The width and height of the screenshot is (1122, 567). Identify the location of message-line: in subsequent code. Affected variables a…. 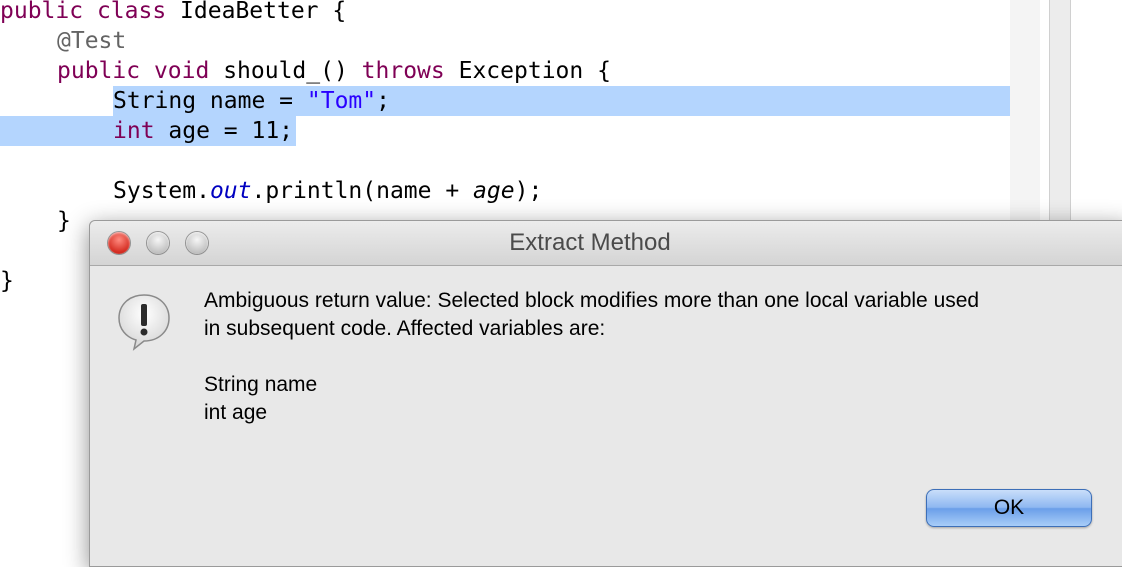
(405, 328).